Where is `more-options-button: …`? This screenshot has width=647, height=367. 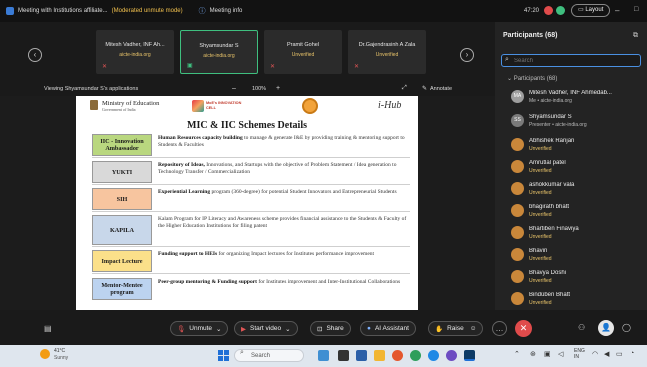 more-options-button: … is located at coordinates (499, 328).